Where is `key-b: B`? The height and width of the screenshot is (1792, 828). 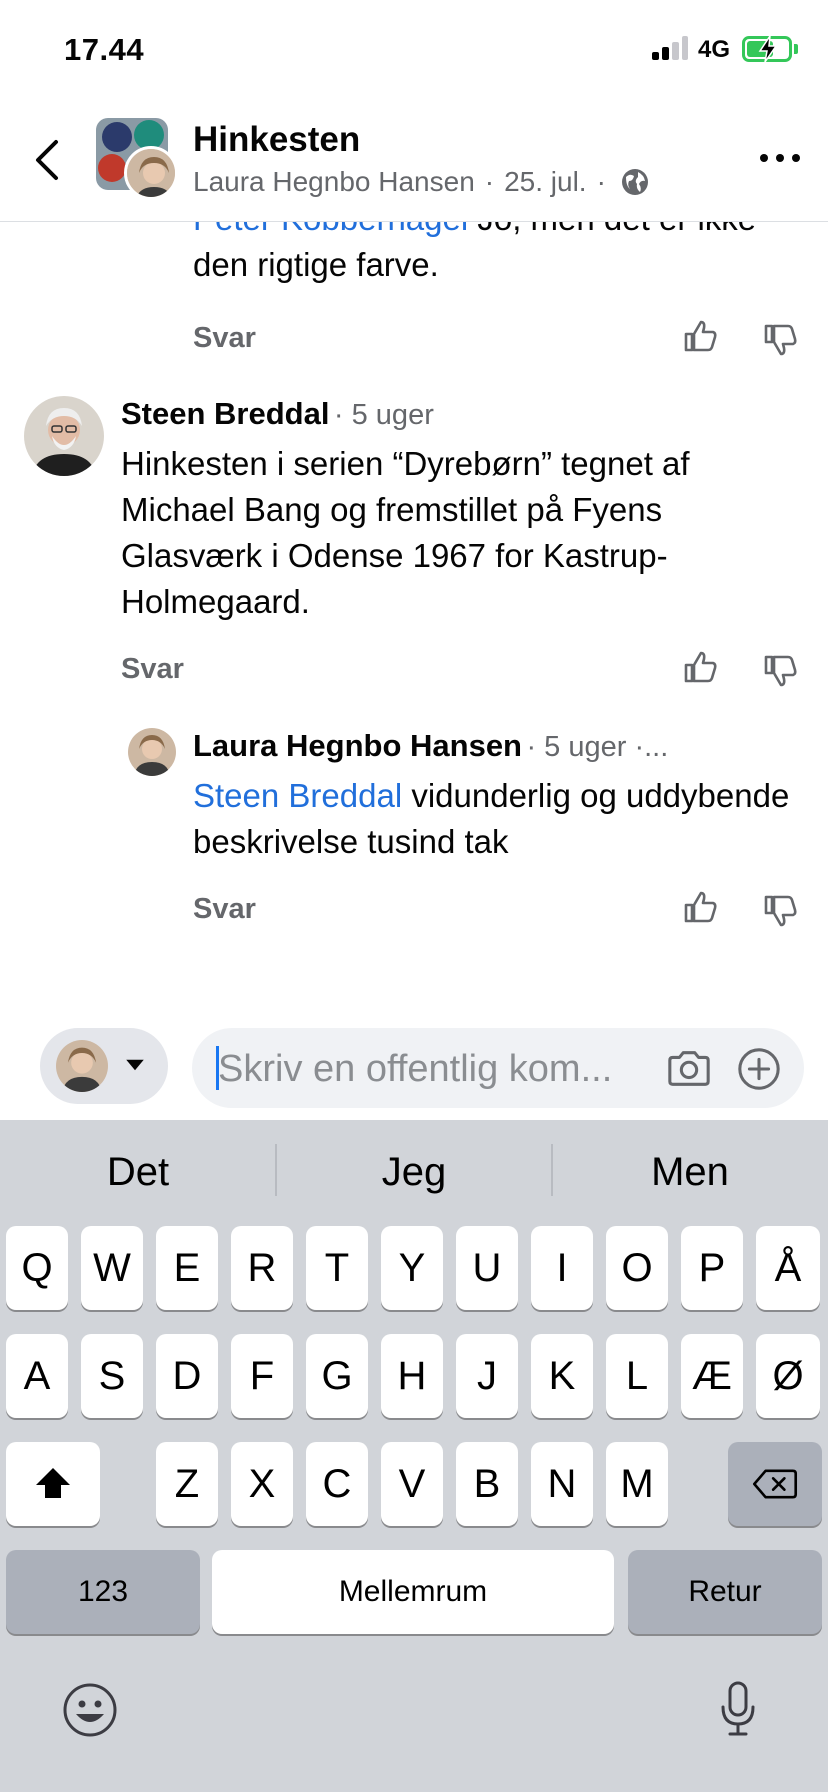
key-b: B is located at coordinates (487, 1484).